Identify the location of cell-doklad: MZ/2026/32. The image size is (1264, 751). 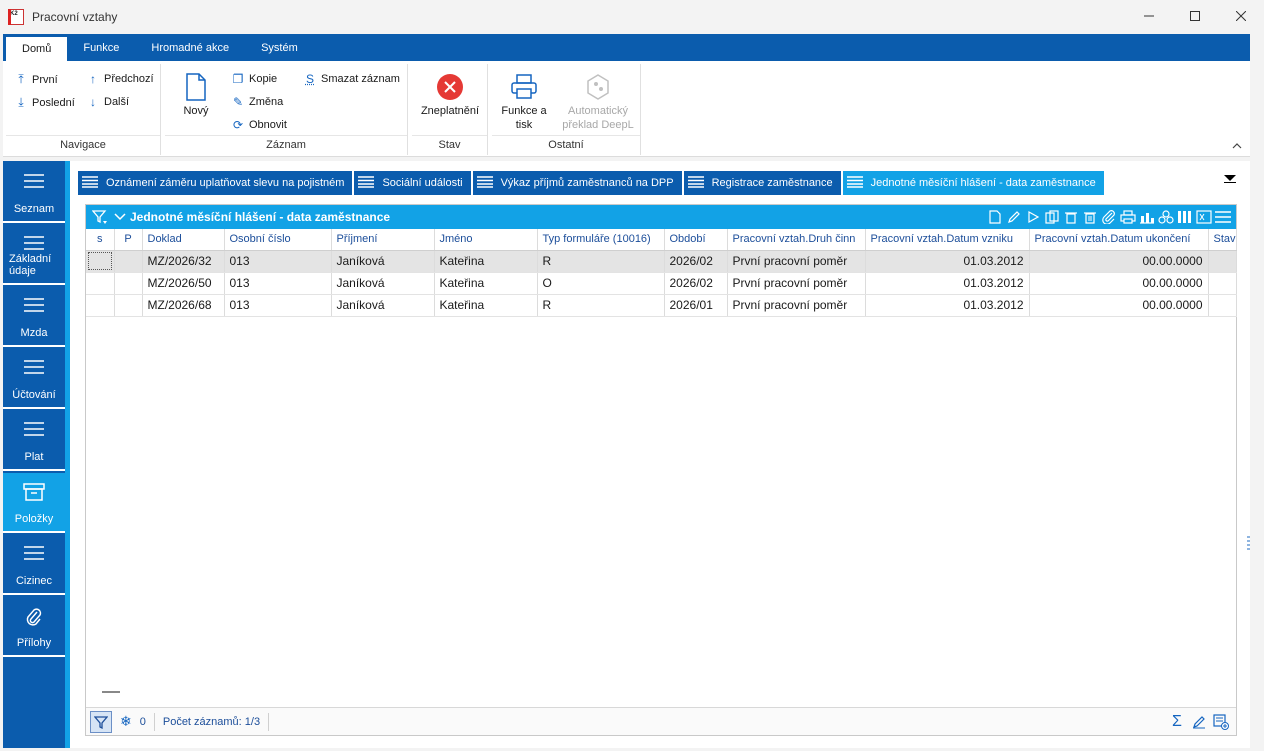
(183, 261).